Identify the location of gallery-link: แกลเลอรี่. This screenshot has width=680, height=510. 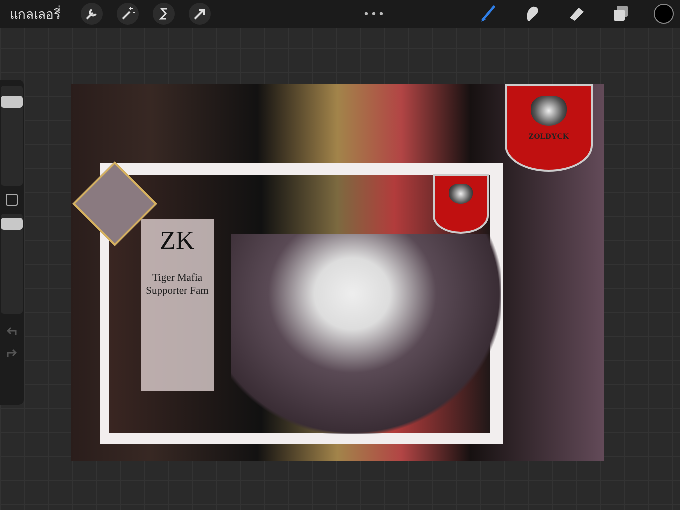
(35, 14).